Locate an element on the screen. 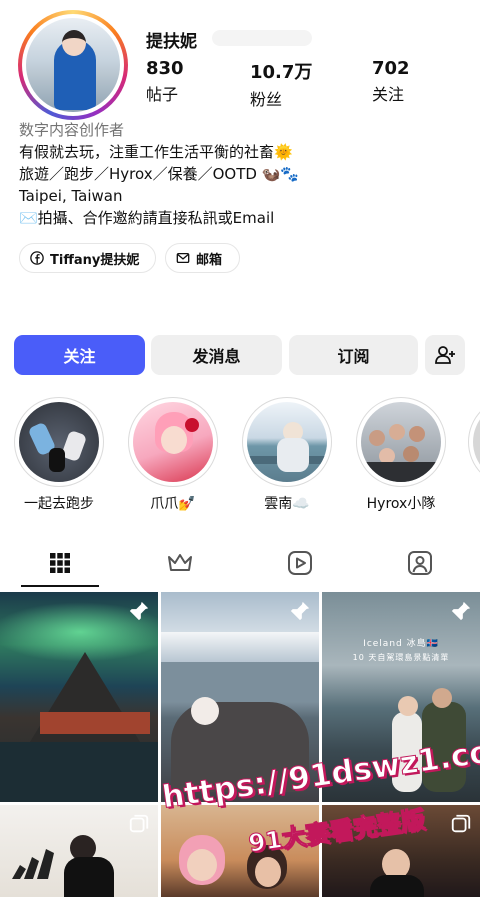 Image resolution: width=480 pixels, height=897 pixels. highlight-nails: 爪爪💅 is located at coordinates (173, 455).